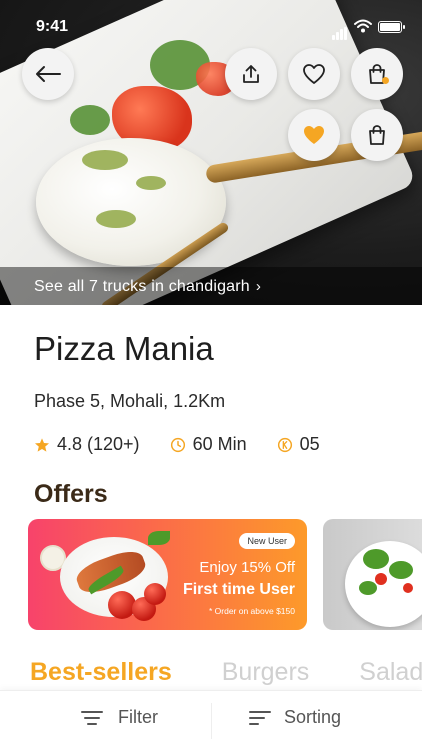 The height and width of the screenshot is (750, 422). What do you see at coordinates (238, 589) in the screenshot?
I see `offer-title: First time User` at bounding box center [238, 589].